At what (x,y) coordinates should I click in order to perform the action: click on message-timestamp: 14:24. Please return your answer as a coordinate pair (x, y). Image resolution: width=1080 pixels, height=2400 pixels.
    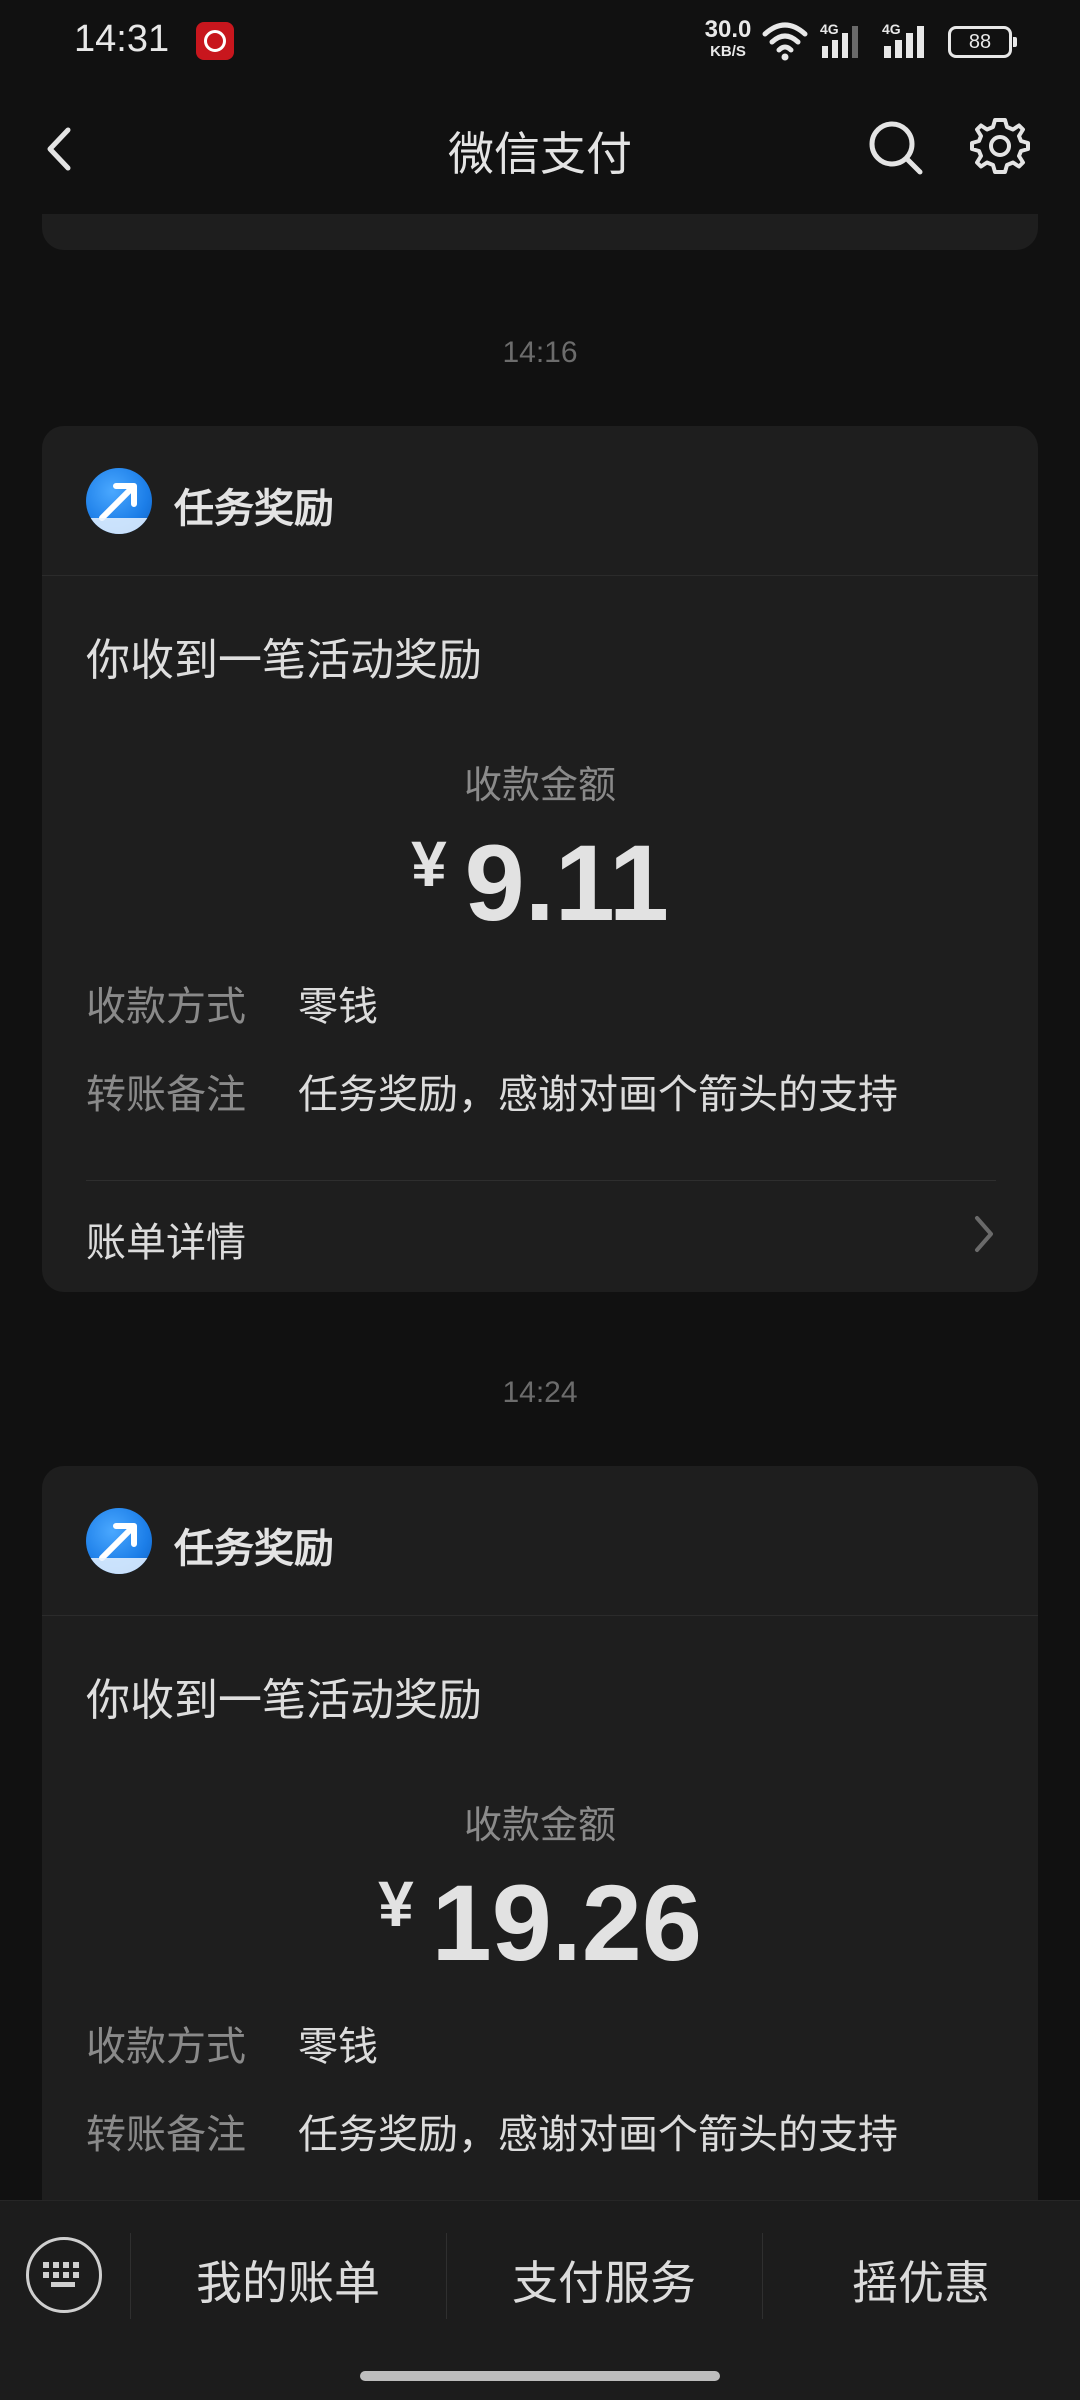
    Looking at the image, I should click on (540, 1392).